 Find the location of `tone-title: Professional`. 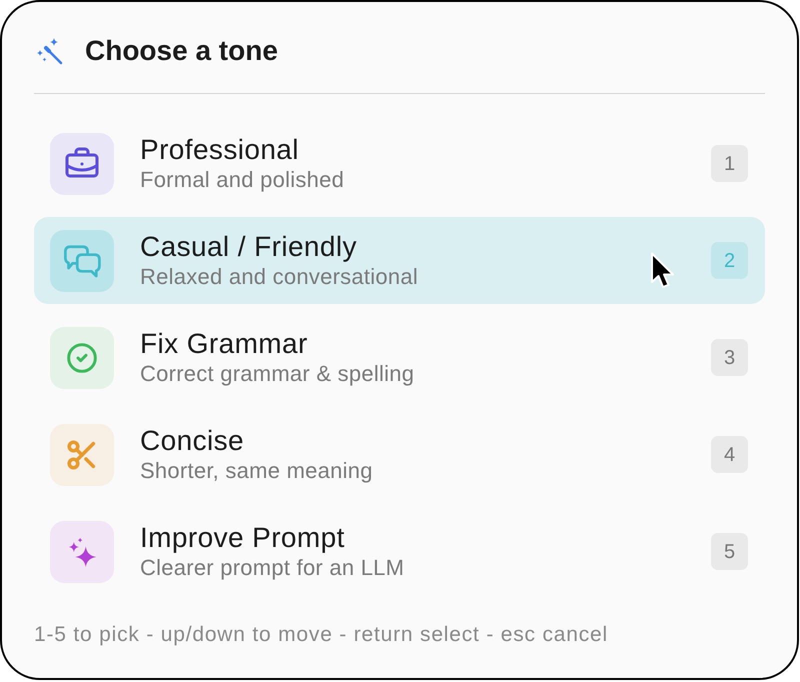

tone-title: Professional is located at coordinates (219, 150).